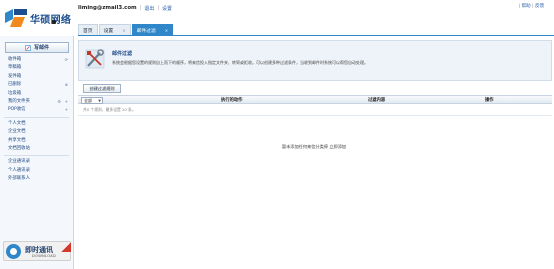 The height and width of the screenshot is (269, 554). I want to click on sidebar-item-drafts: 草稿箱, so click(36, 68).